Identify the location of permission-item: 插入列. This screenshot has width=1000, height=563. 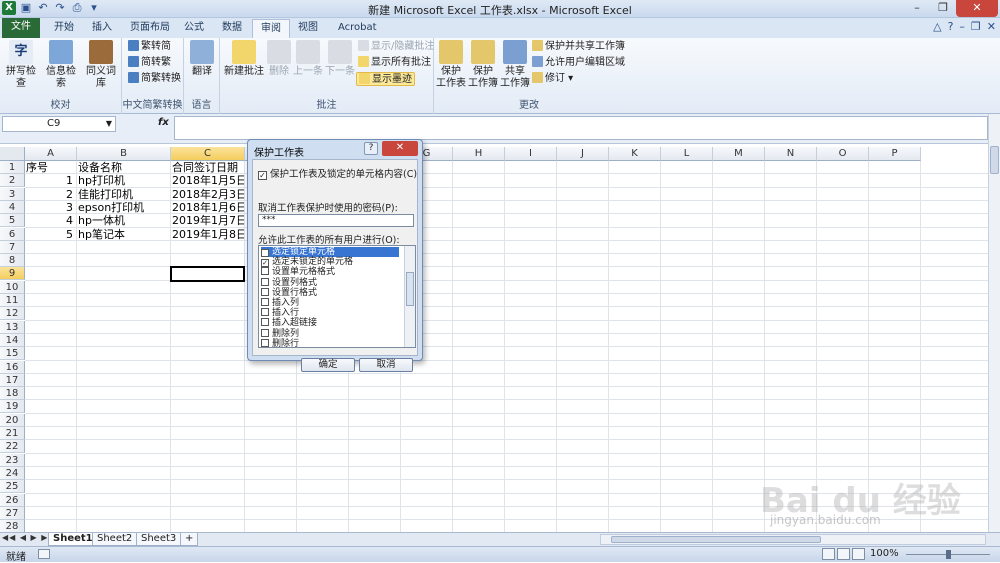
(330, 303).